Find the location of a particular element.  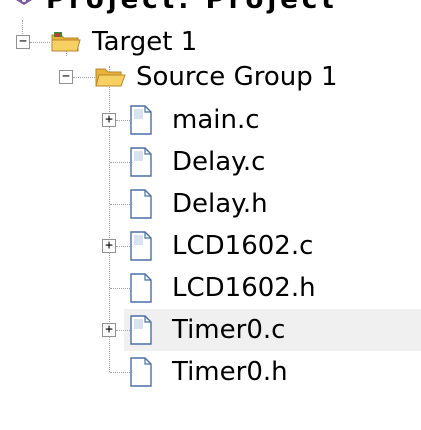

file-label: Delay.c is located at coordinates (219, 162).